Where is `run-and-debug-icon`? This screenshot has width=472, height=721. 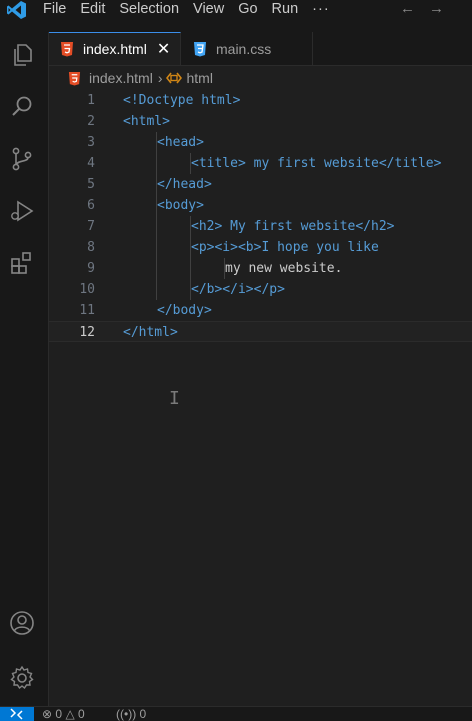
run-and-debug-icon is located at coordinates (22, 211).